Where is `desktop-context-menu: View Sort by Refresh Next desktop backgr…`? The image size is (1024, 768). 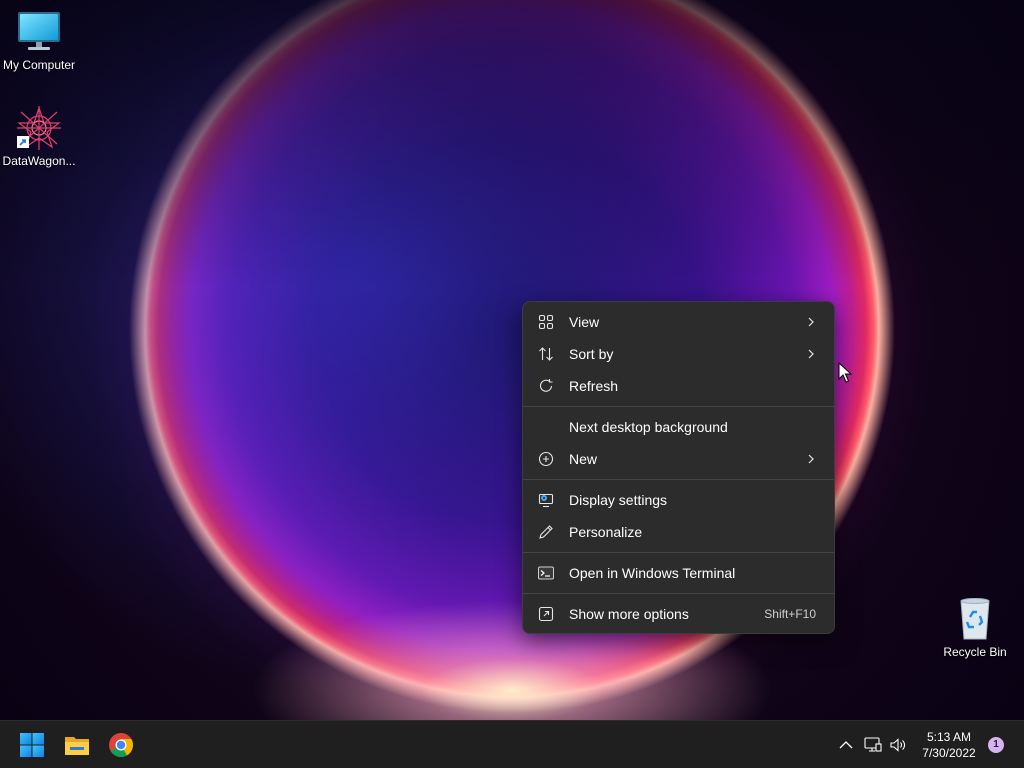
desktop-context-menu: View Sort by Refresh Next desktop backgr… is located at coordinates (678, 467).